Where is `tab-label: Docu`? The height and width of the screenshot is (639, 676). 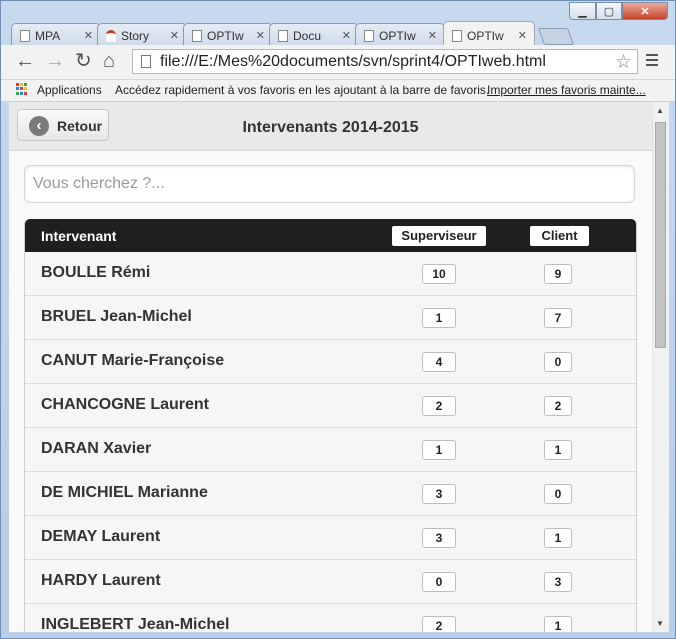 tab-label: Docu is located at coordinates (307, 36).